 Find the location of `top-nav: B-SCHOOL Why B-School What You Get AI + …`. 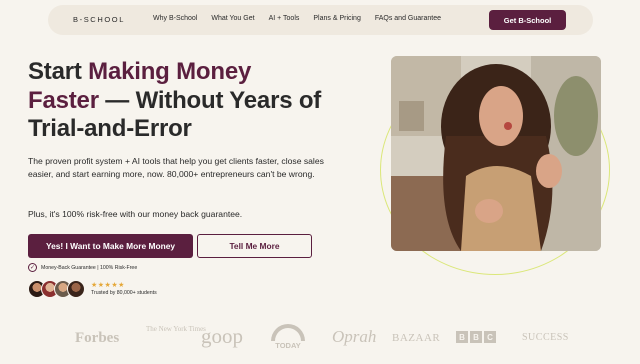

top-nav: B-SCHOOL Why B-School What You Get AI + … is located at coordinates (320, 20).